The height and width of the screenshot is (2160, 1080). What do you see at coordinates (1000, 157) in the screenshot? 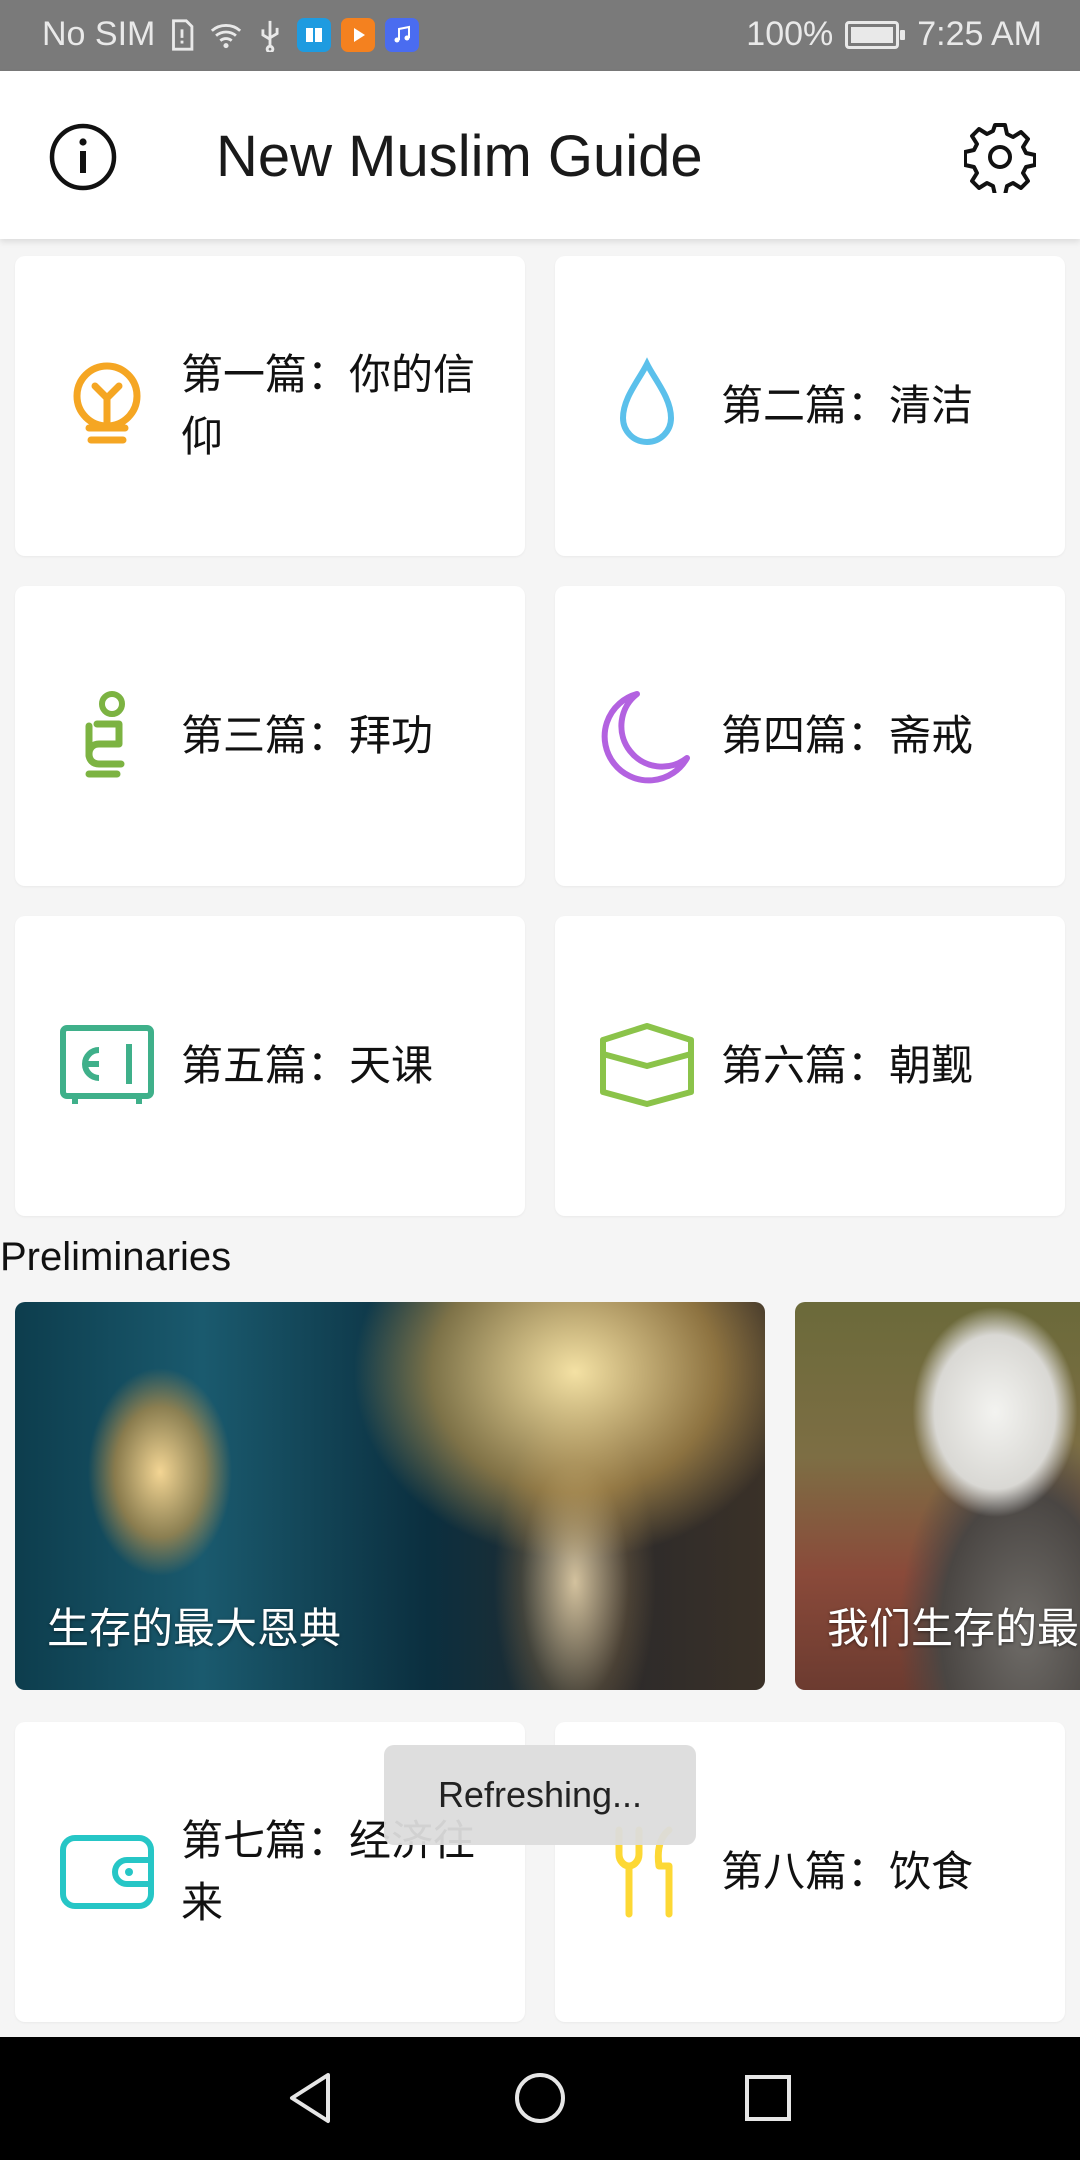
I see `gear-icon` at bounding box center [1000, 157].